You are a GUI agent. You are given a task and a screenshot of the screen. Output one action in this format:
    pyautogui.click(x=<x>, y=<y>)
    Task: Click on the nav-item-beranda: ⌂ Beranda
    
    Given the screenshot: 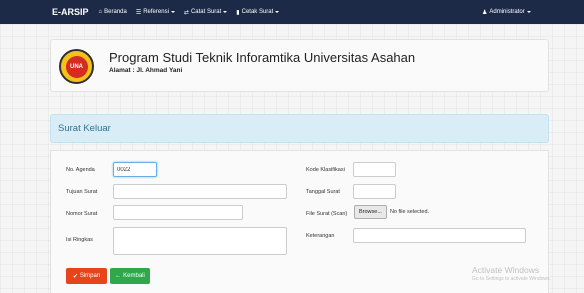 What is the action you would take?
    pyautogui.click(x=113, y=12)
    